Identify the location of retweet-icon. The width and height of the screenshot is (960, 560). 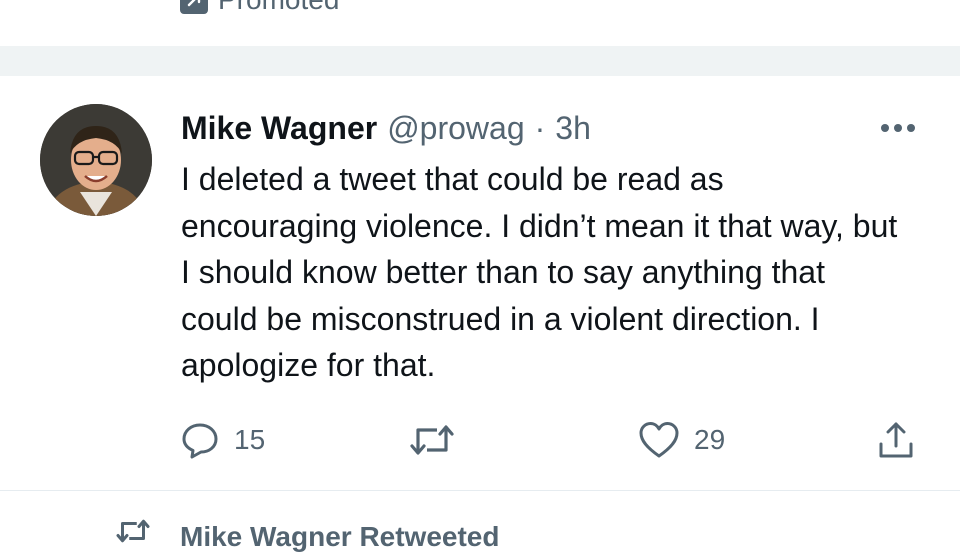
(432, 440).